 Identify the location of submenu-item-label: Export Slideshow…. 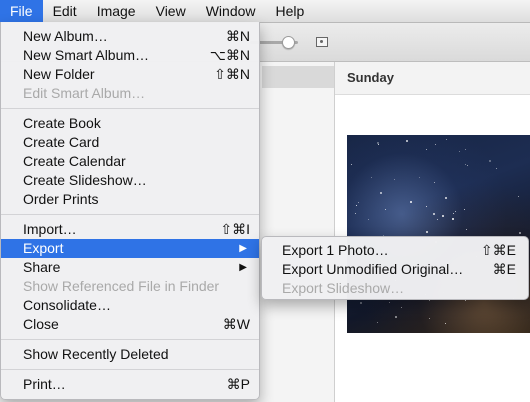
(343, 288).